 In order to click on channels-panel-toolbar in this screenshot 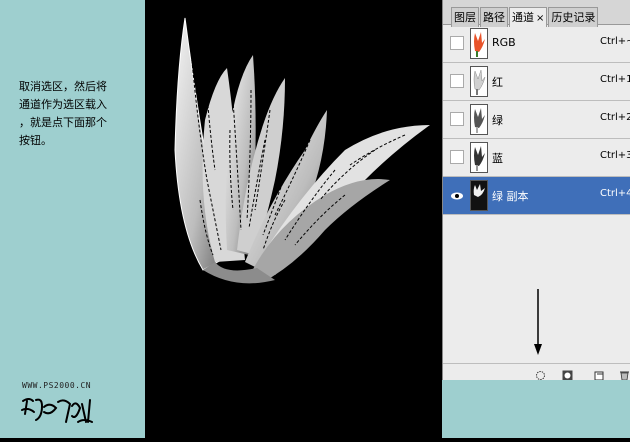, I will do `click(536, 372)`.